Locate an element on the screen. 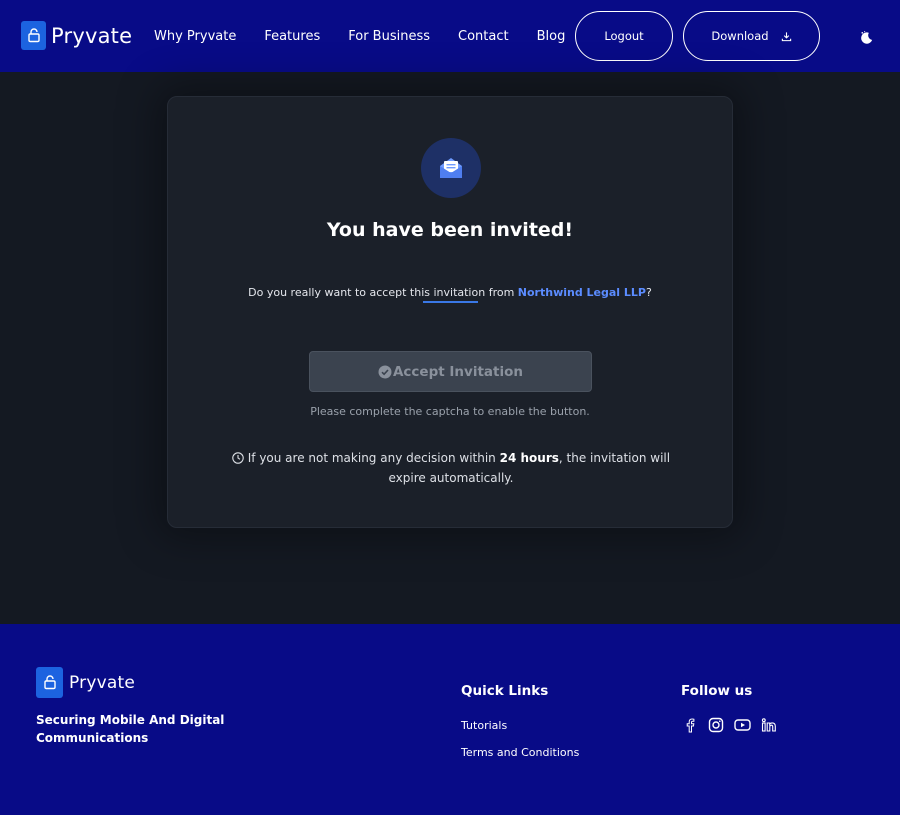  invitation-title: You have been invited! is located at coordinates (450, 230).